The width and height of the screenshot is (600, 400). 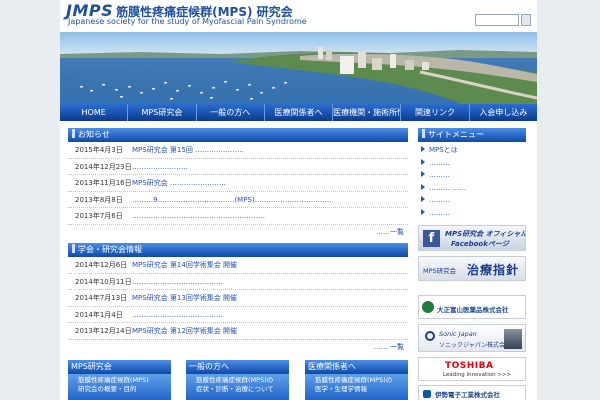 I want to click on card-general-public: 一般の方へ 筋膜性疼痛症候群(MPS)の 症状・診断・治療について, so click(x=237, y=380).